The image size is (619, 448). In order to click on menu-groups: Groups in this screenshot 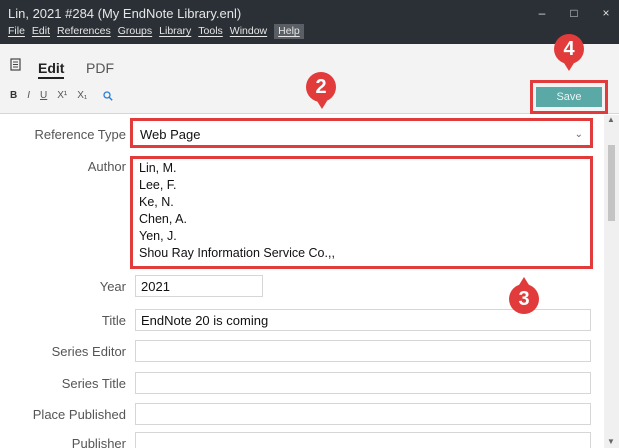, I will do `click(137, 31)`.